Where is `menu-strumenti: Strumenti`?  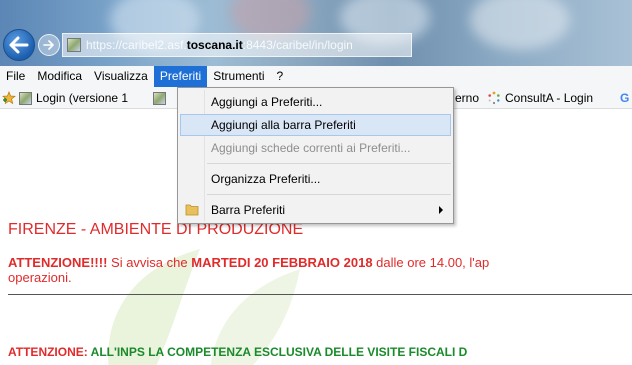
menu-strumenti: Strumenti is located at coordinates (238, 76).